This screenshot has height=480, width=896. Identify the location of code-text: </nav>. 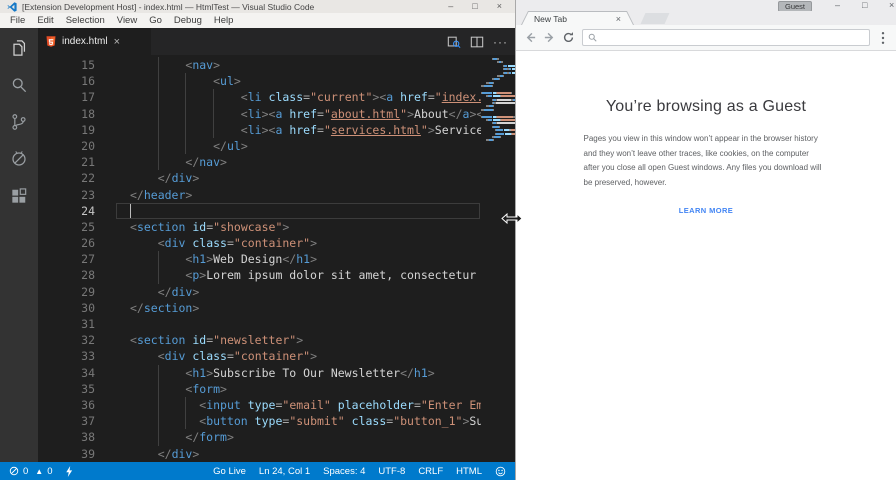
(298, 162).